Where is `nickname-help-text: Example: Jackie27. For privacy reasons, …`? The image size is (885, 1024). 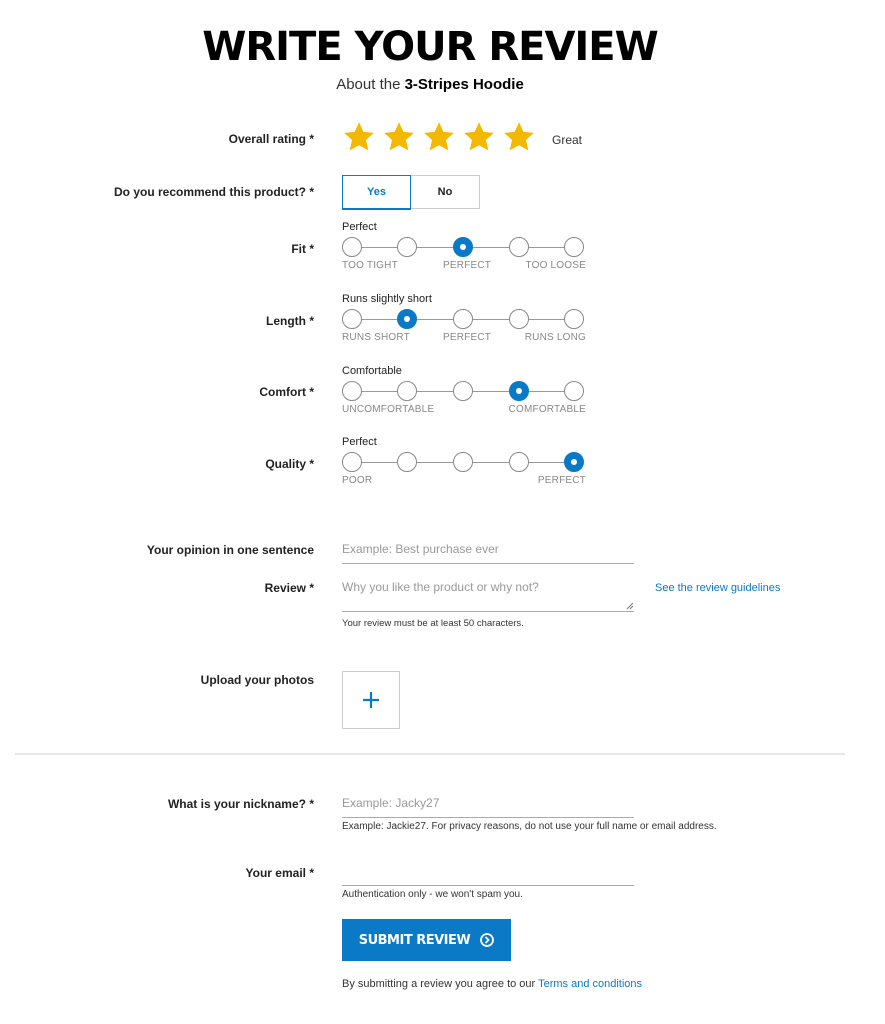
nickname-help-text: Example: Jackie27. For privacy reasons, … is located at coordinates (529, 826).